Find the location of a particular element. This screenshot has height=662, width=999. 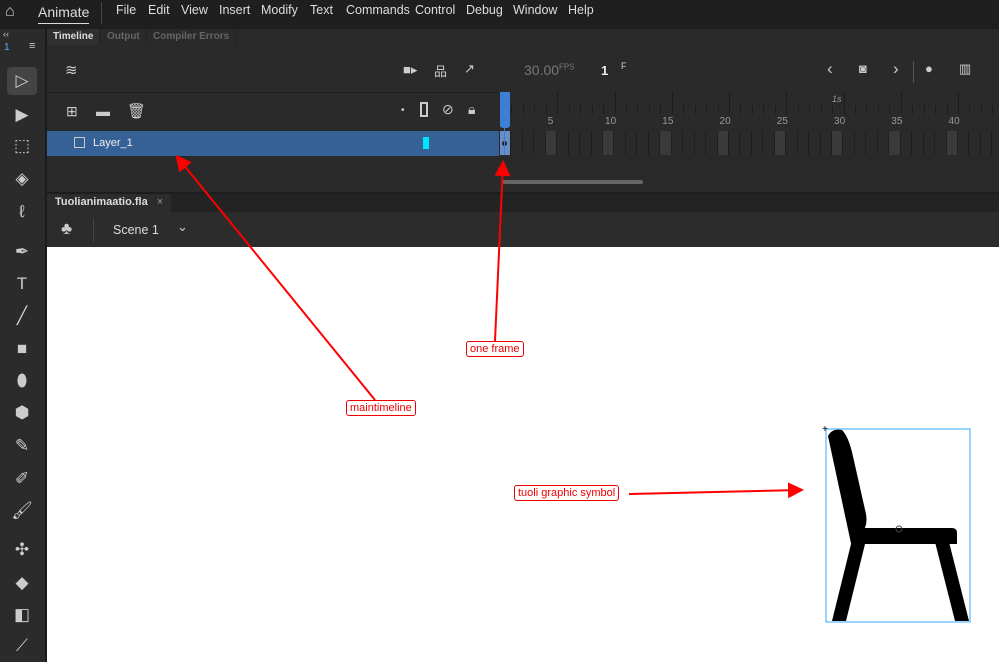

arrow-one-frame is located at coordinates (502, 251).